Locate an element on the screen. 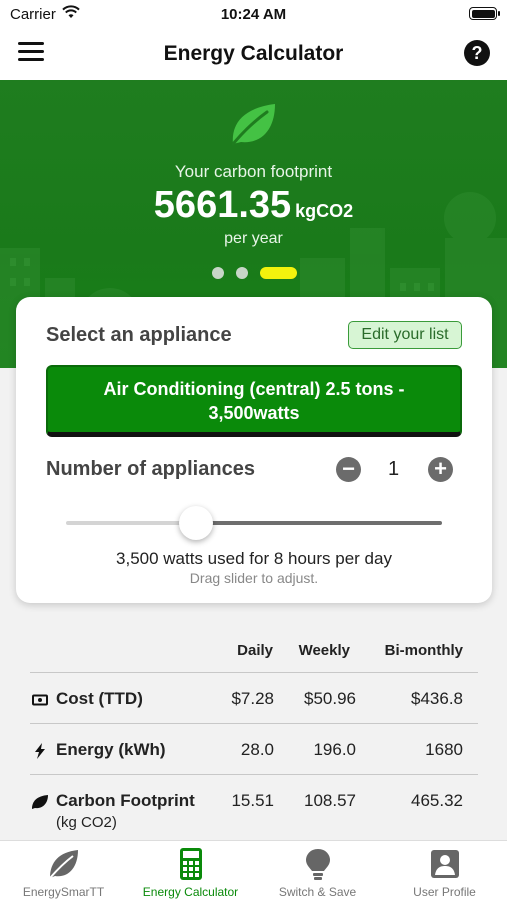  select-appliance-heading: Select an appliance is located at coordinates (139, 335).